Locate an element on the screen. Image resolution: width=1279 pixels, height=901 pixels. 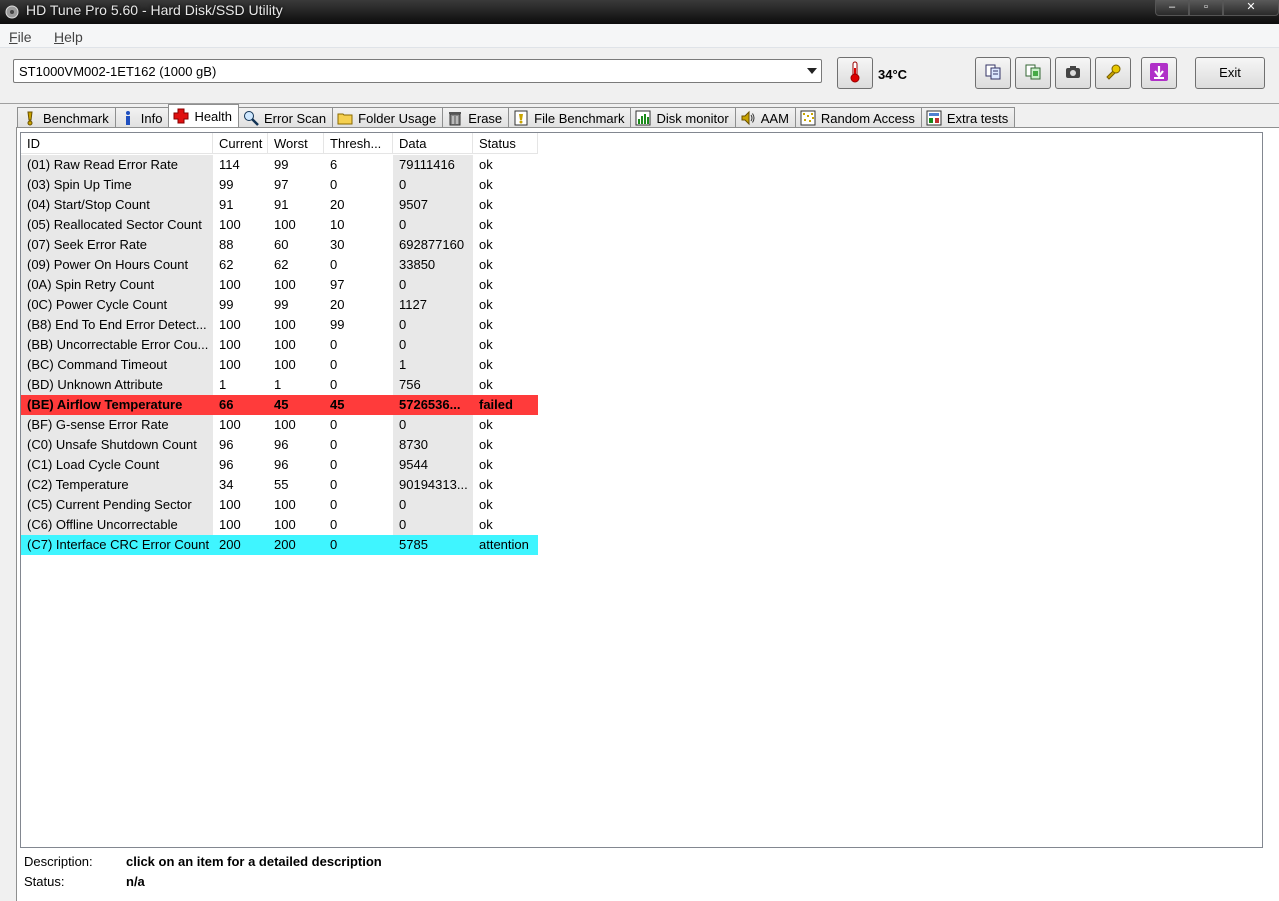
table-row: (09) Power On Hours Count 62 62 0 33850 ok is located at coordinates (279, 265).